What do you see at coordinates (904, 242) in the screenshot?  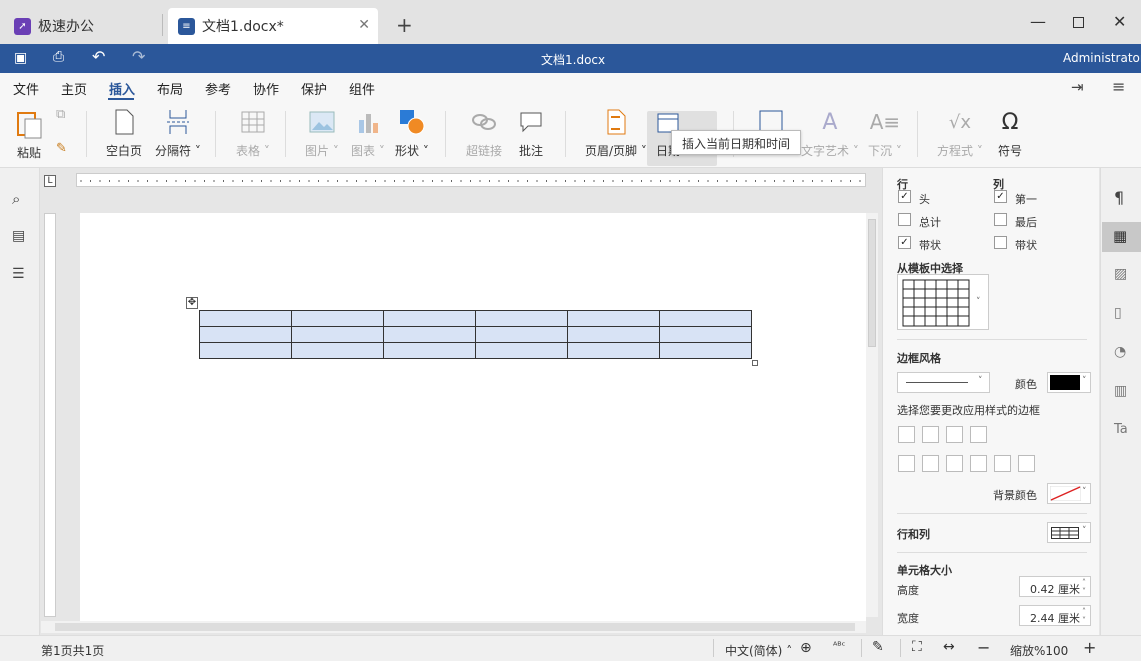 I see `banded-rows-checkbox: ✓` at bounding box center [904, 242].